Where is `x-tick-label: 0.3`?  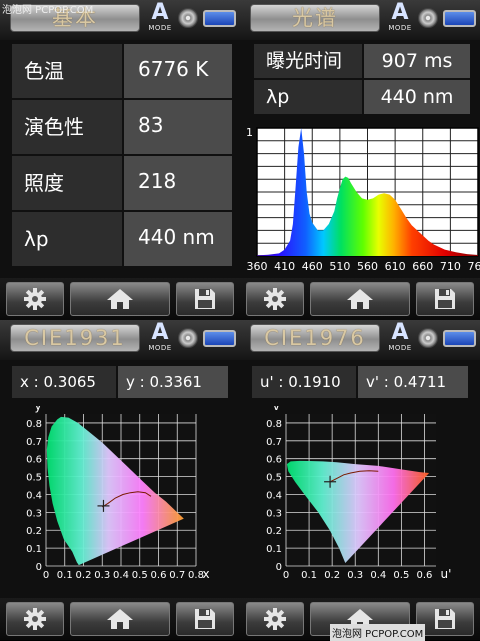
x-tick-label: 0.3 is located at coordinates (102, 575).